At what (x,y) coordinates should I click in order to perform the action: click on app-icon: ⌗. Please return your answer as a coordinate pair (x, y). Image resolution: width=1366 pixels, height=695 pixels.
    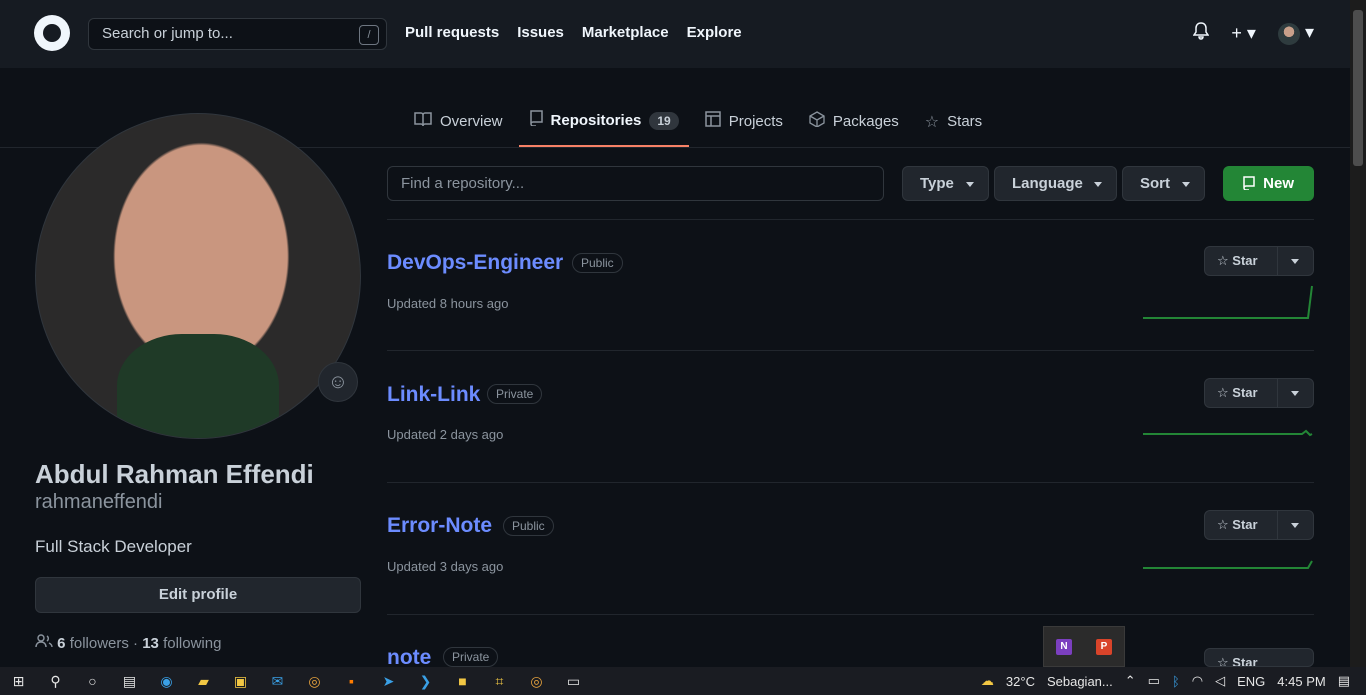
    Looking at the image, I should click on (499, 681).